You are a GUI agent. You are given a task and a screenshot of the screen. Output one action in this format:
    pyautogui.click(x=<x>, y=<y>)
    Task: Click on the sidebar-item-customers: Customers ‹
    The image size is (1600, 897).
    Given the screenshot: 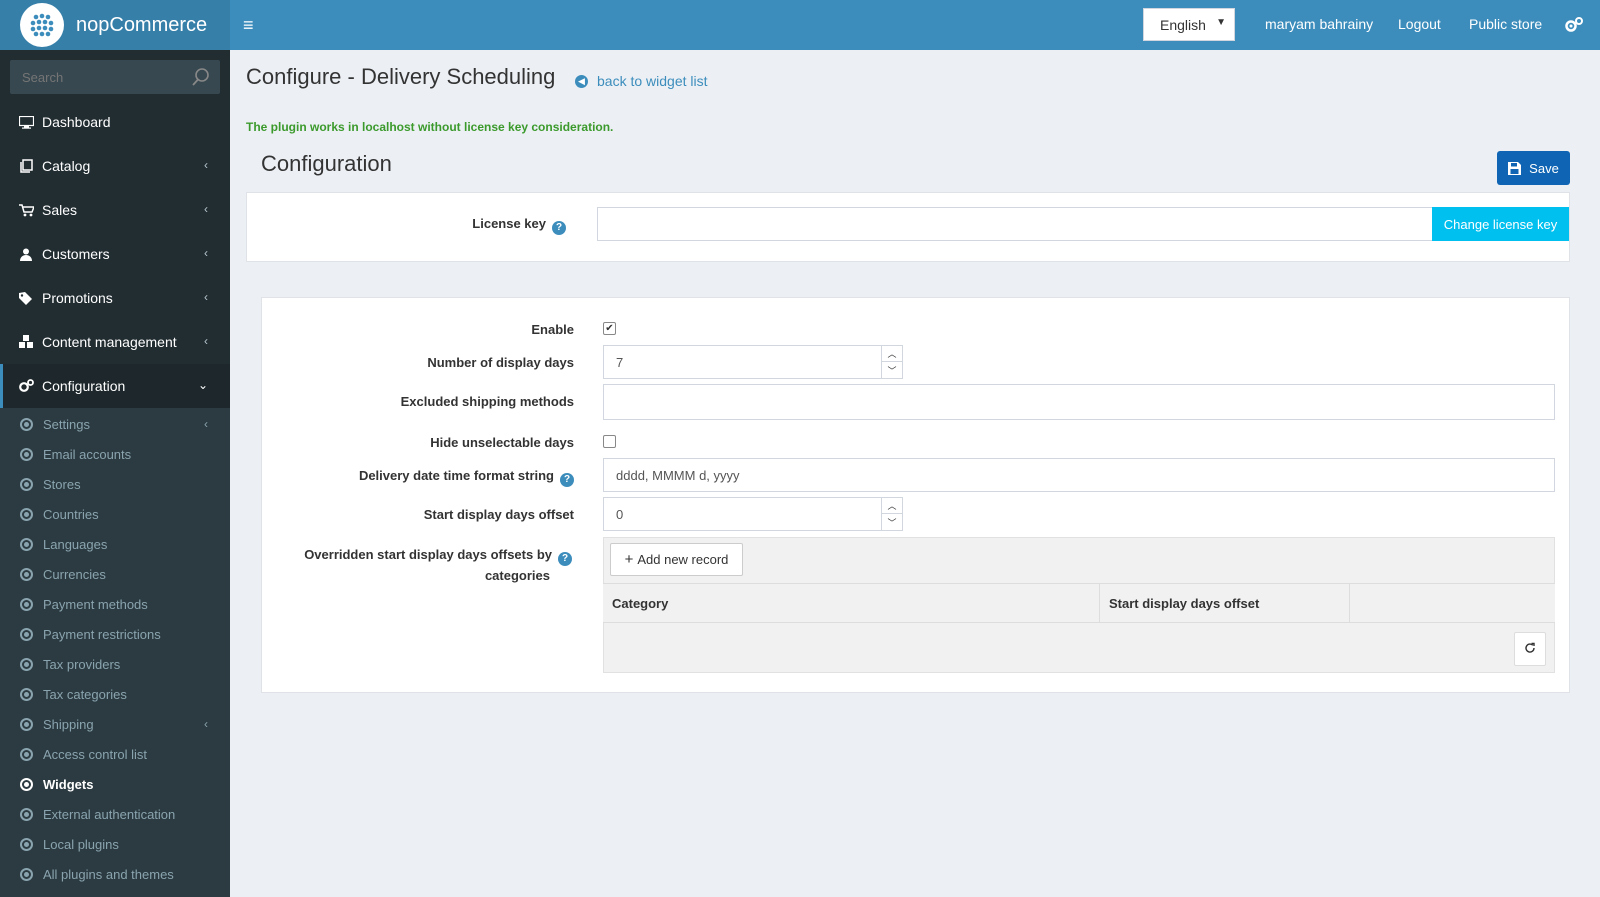 What is the action you would take?
    pyautogui.click(x=115, y=254)
    